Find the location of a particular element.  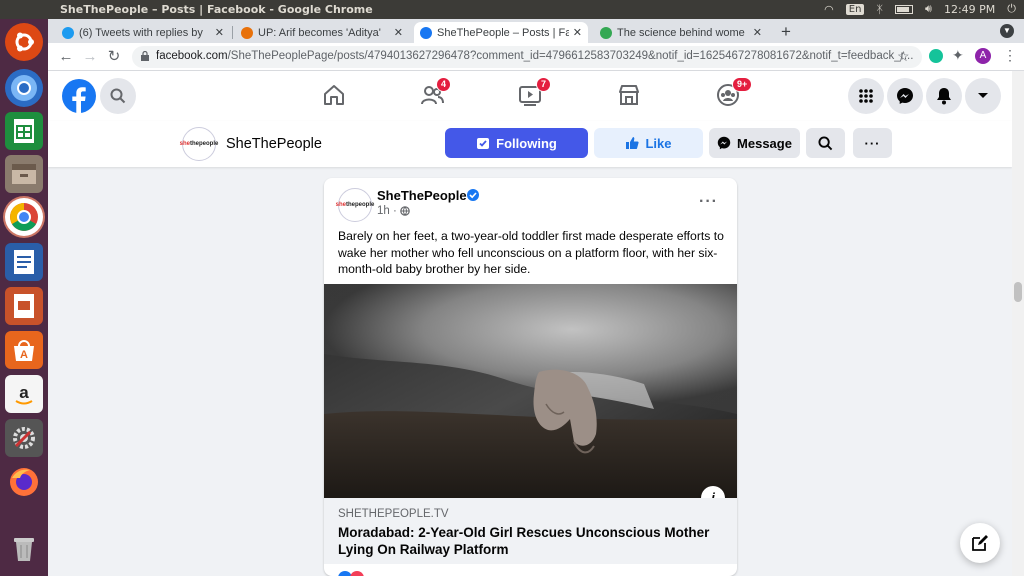

page-scrollbar is located at coordinates (1018, 323).